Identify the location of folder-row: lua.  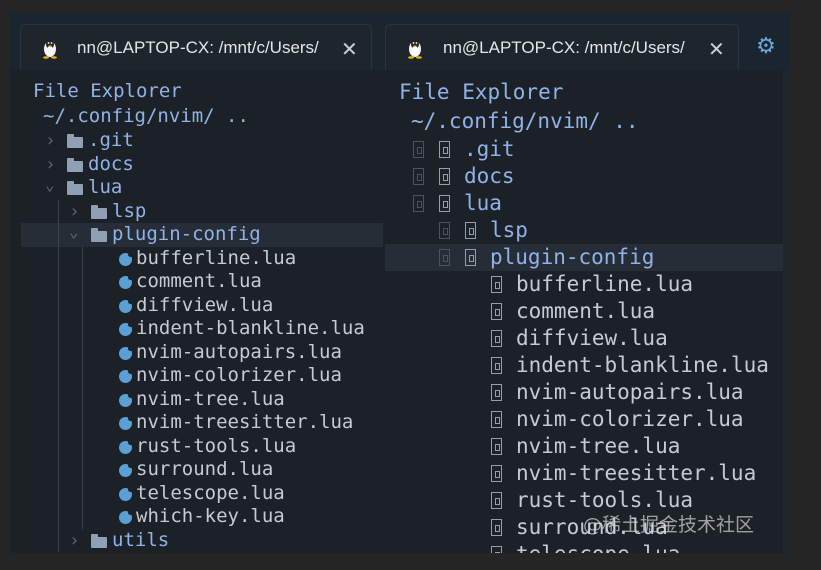
(587, 203).